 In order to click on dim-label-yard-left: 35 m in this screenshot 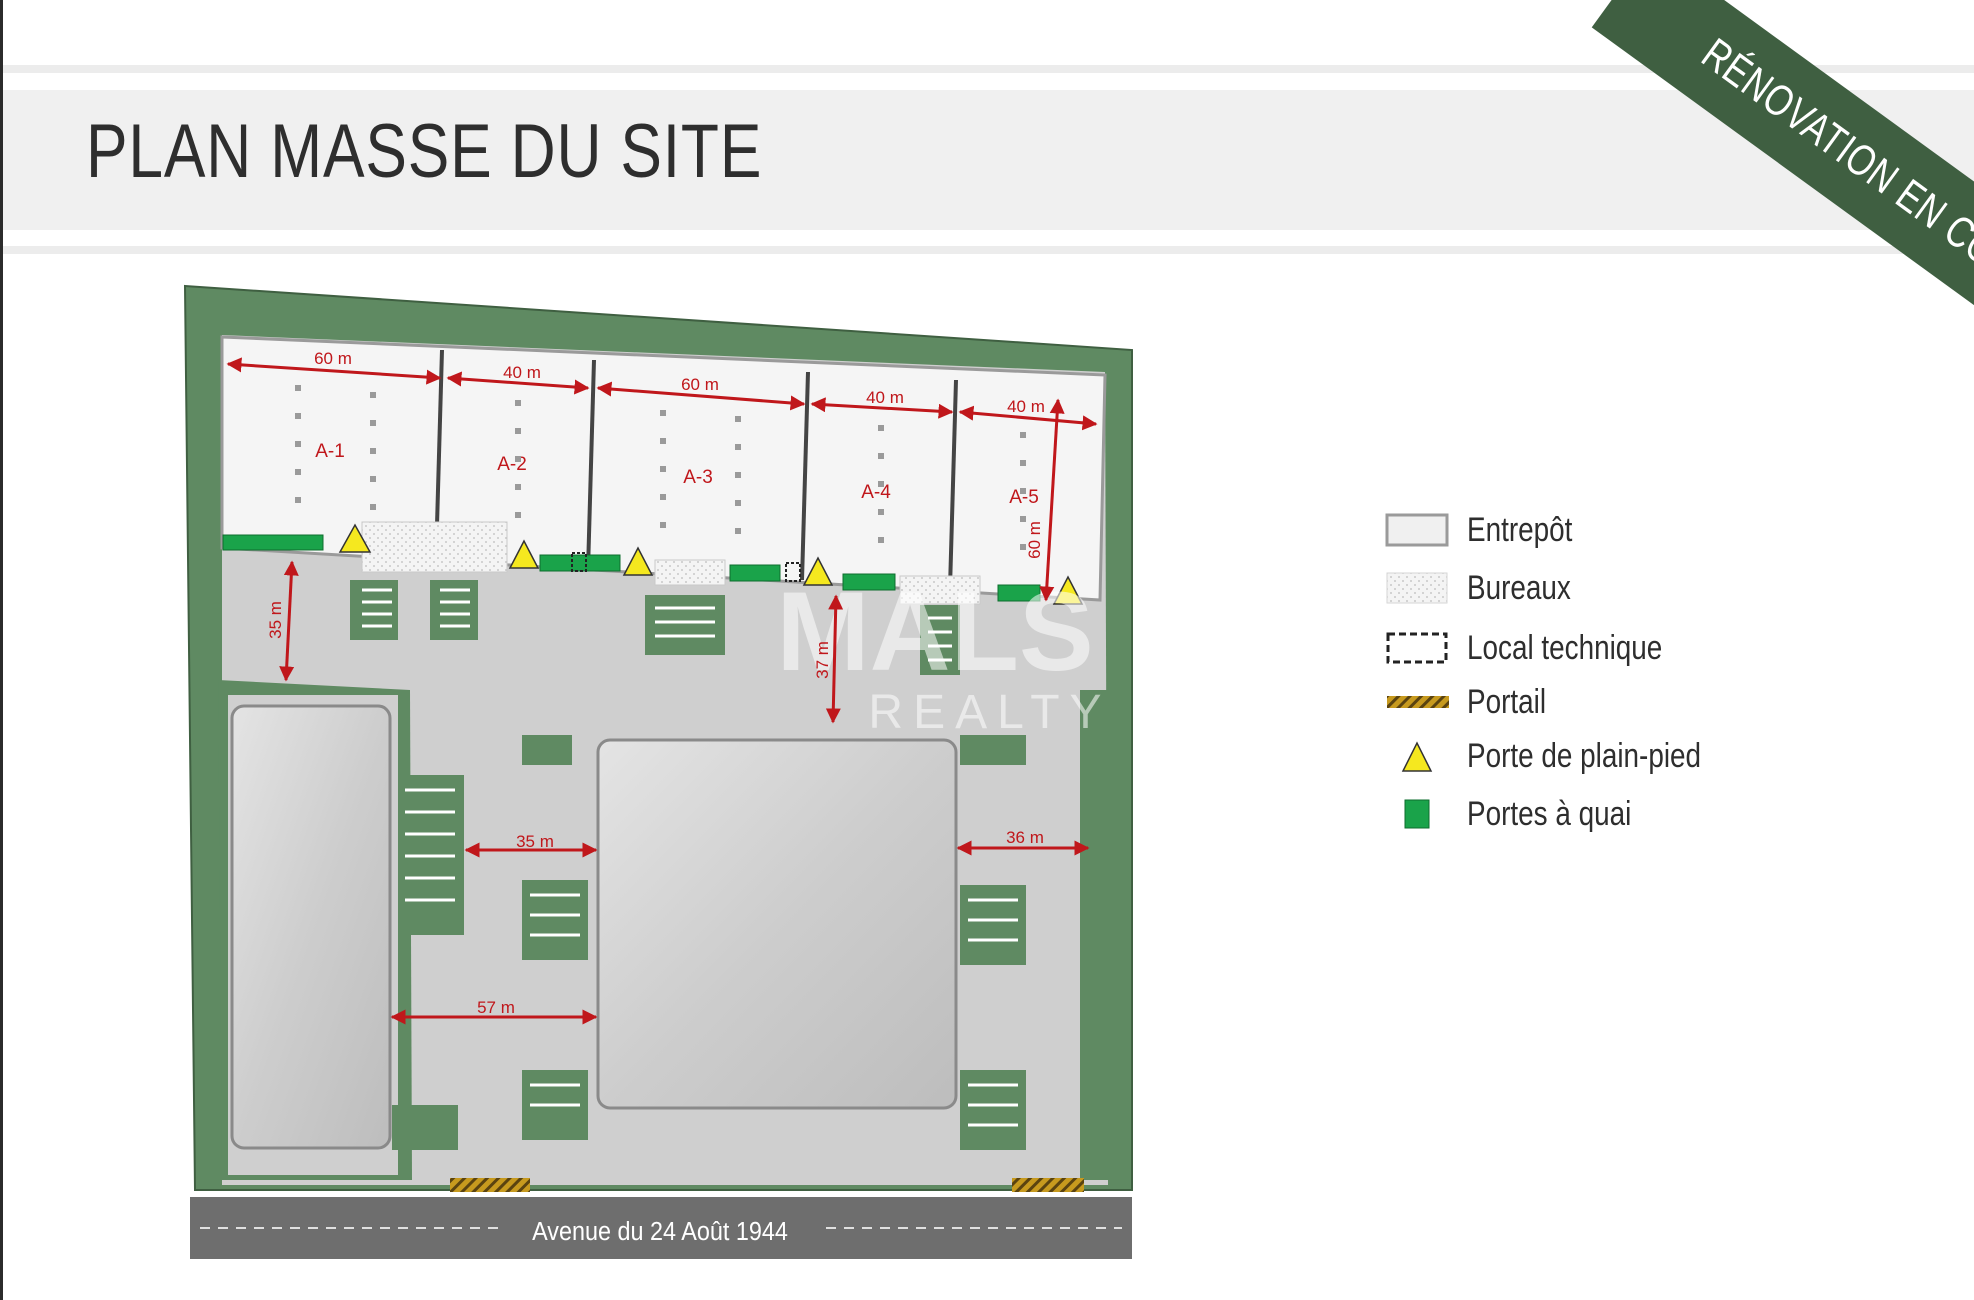, I will do `click(275, 620)`.